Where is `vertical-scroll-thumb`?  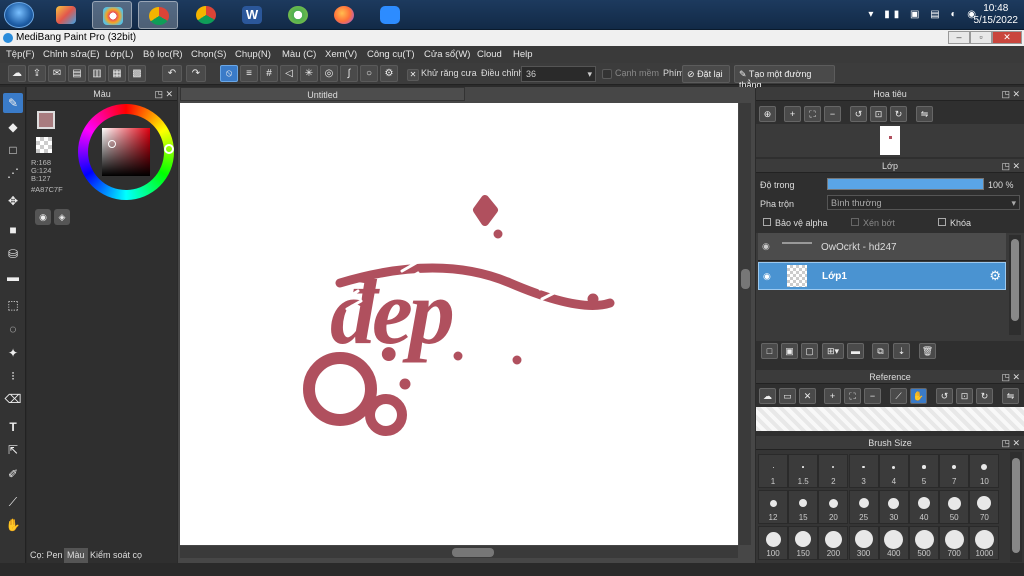
vertical-scroll-thumb is located at coordinates (745, 279).